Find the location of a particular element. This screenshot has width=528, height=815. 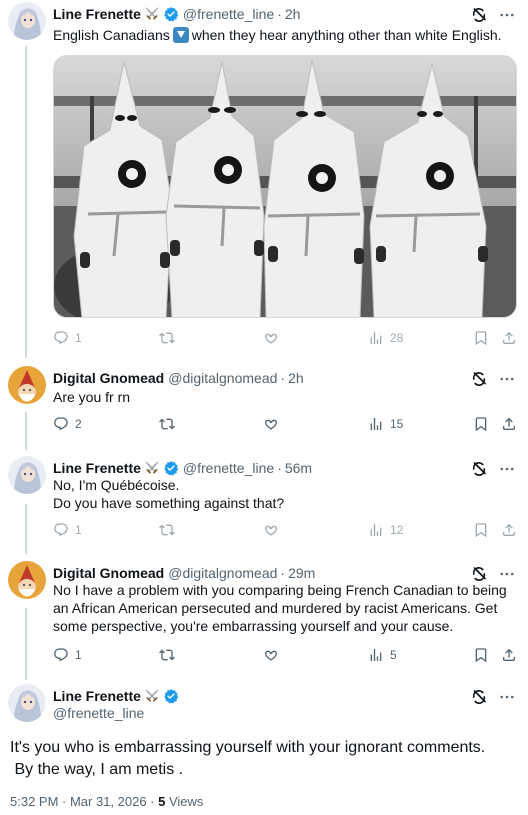

timestamp: 56m is located at coordinates (298, 468).